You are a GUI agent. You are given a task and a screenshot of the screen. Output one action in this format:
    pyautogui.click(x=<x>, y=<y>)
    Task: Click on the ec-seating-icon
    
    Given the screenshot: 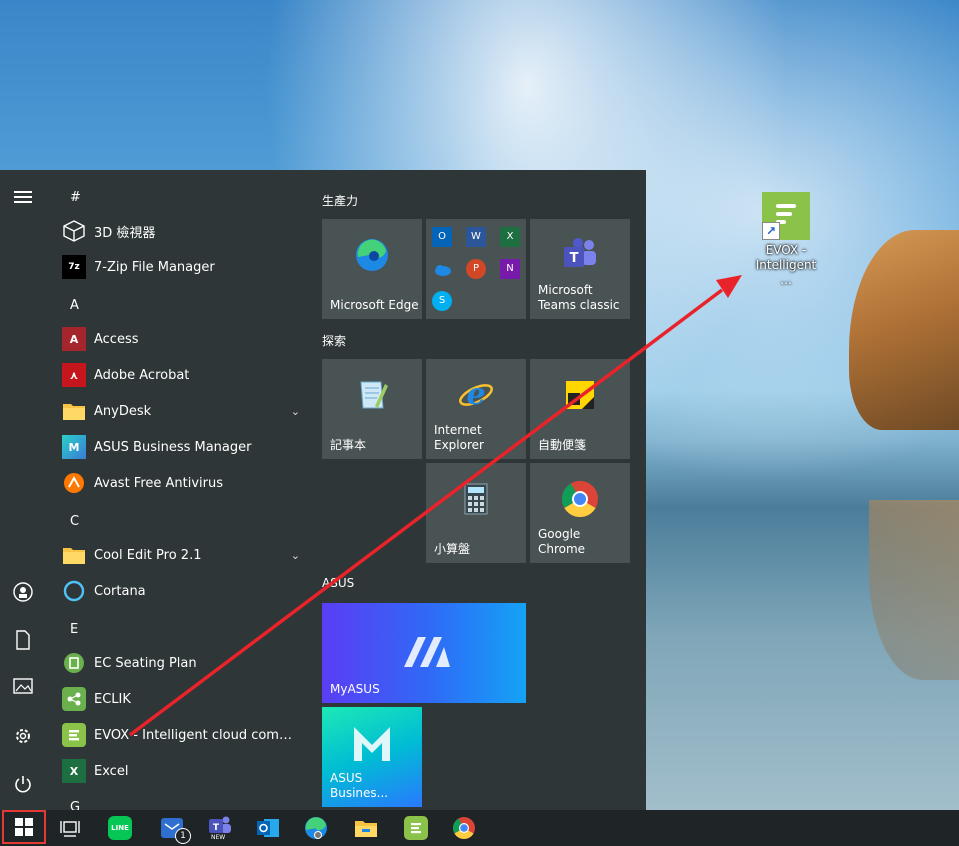 What is the action you would take?
    pyautogui.click(x=74, y=663)
    